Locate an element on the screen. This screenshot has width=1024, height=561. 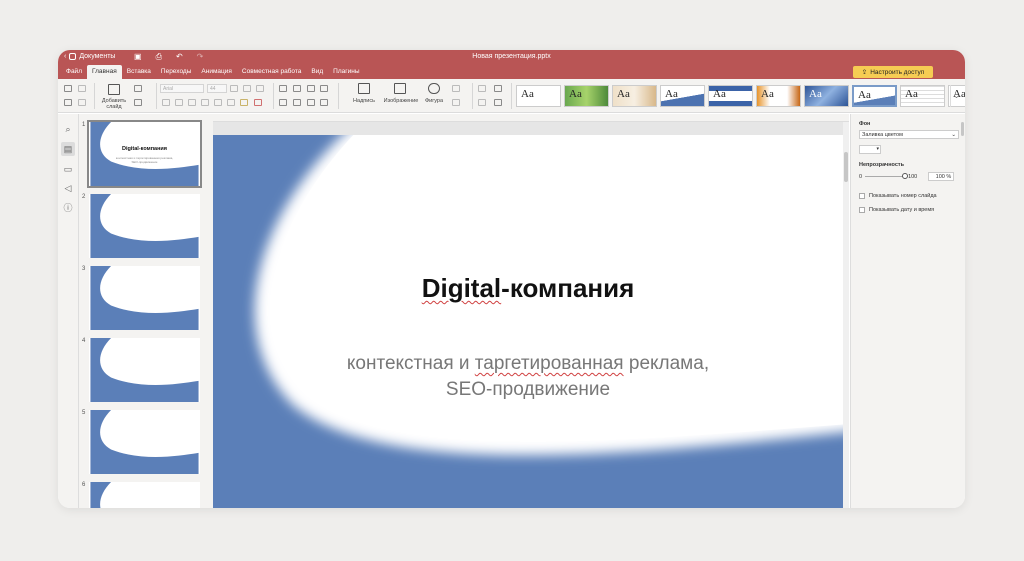
align-shapes-icon is located at coordinates (456, 102).